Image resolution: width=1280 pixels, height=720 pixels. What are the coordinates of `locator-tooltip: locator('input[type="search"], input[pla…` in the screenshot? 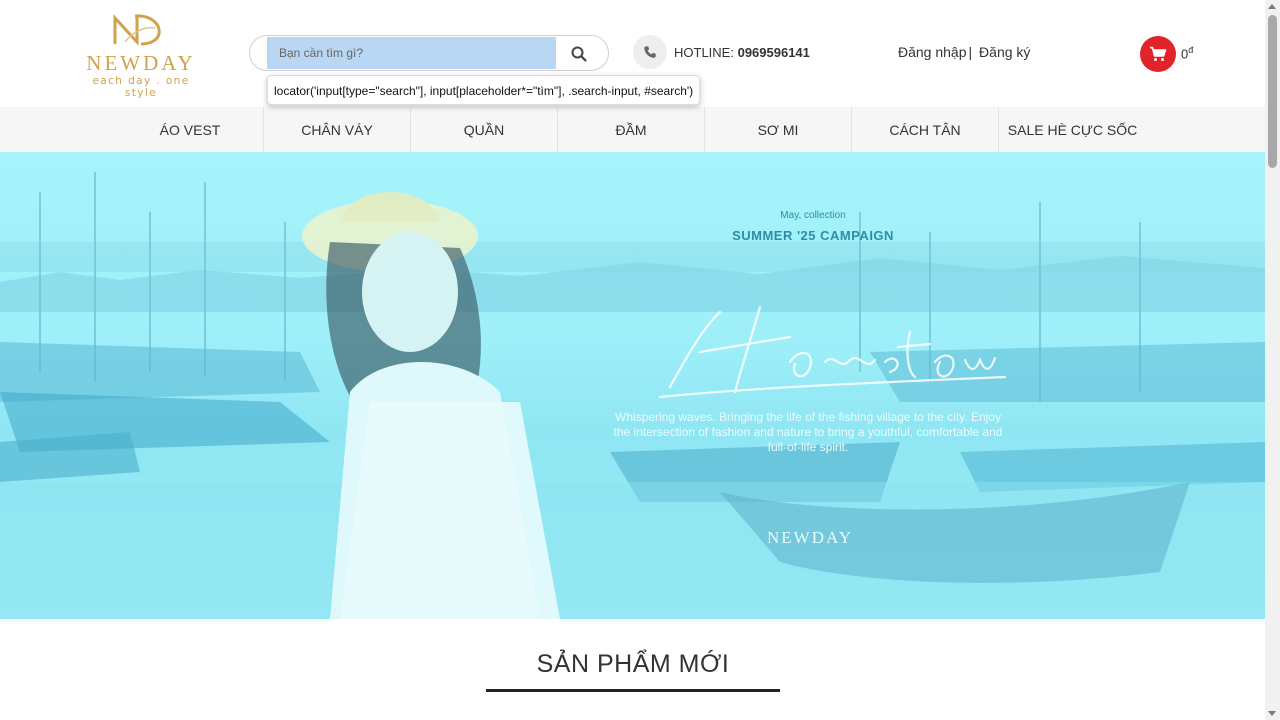 It's located at (484, 90).